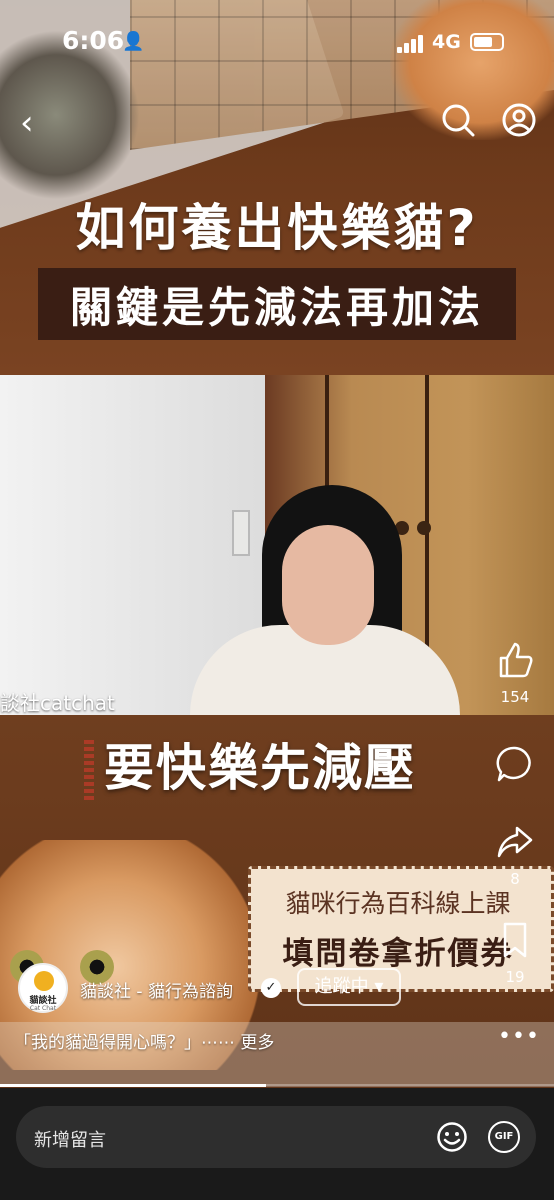 The image size is (554, 1200). Describe the element at coordinates (93, 40) in the screenshot. I see `status-time: 6:06` at that location.